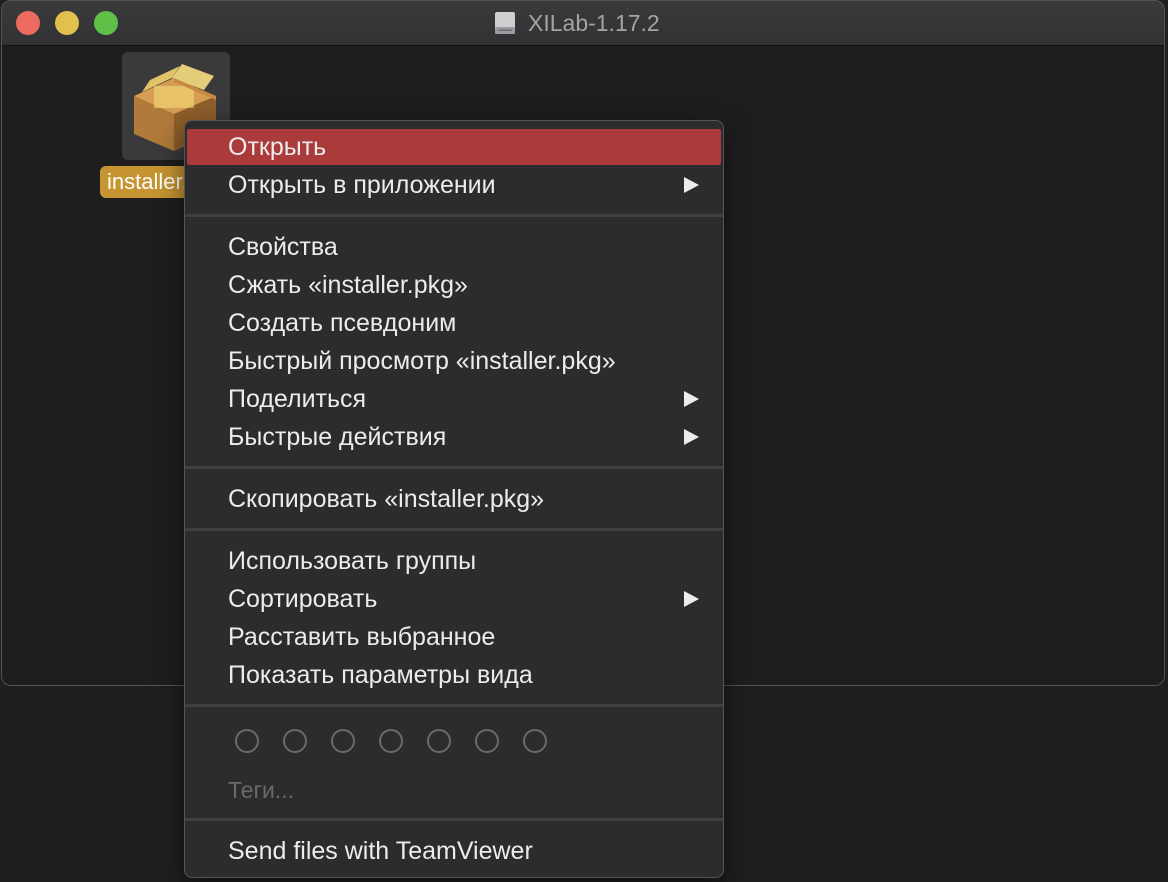 This screenshot has width=1168, height=882. I want to click on file-name-label: installer.pkg, so click(145, 182).